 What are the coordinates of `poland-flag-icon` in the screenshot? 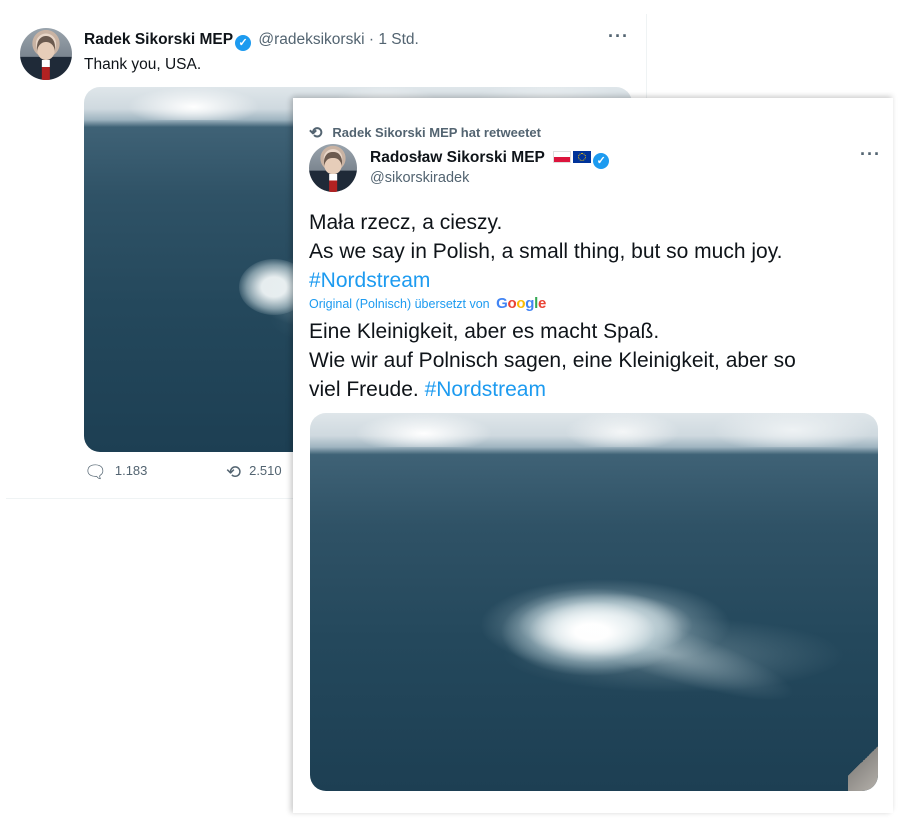 It's located at (562, 157).